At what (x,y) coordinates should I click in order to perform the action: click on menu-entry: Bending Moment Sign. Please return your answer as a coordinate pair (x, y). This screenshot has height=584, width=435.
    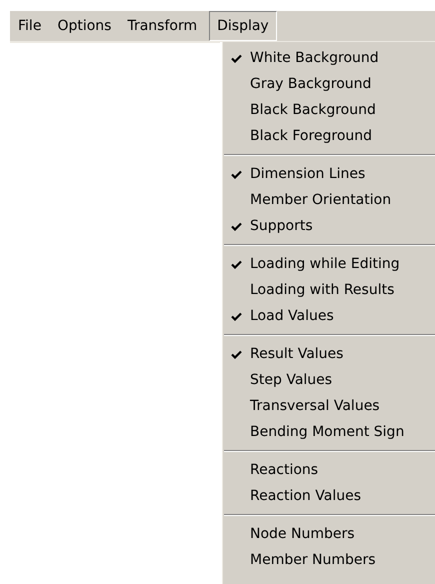
    Looking at the image, I should click on (328, 432).